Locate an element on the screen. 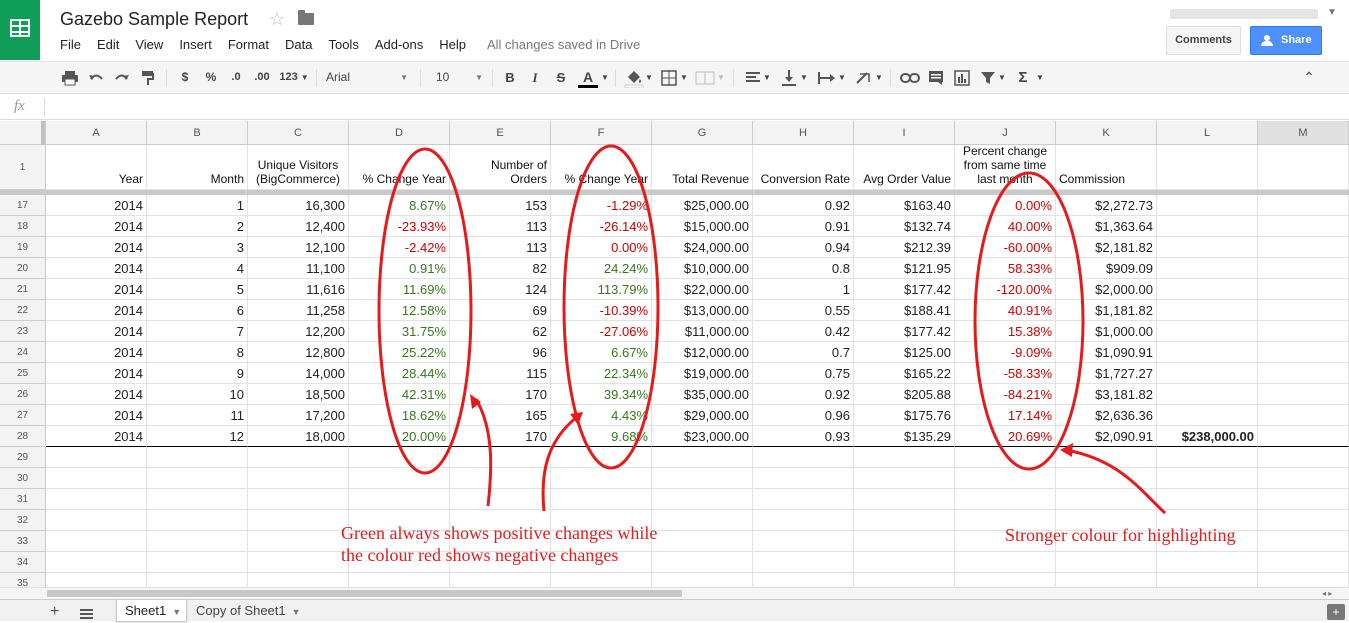  cell-pct-change-orders: 0.00% is located at coordinates (601, 247).